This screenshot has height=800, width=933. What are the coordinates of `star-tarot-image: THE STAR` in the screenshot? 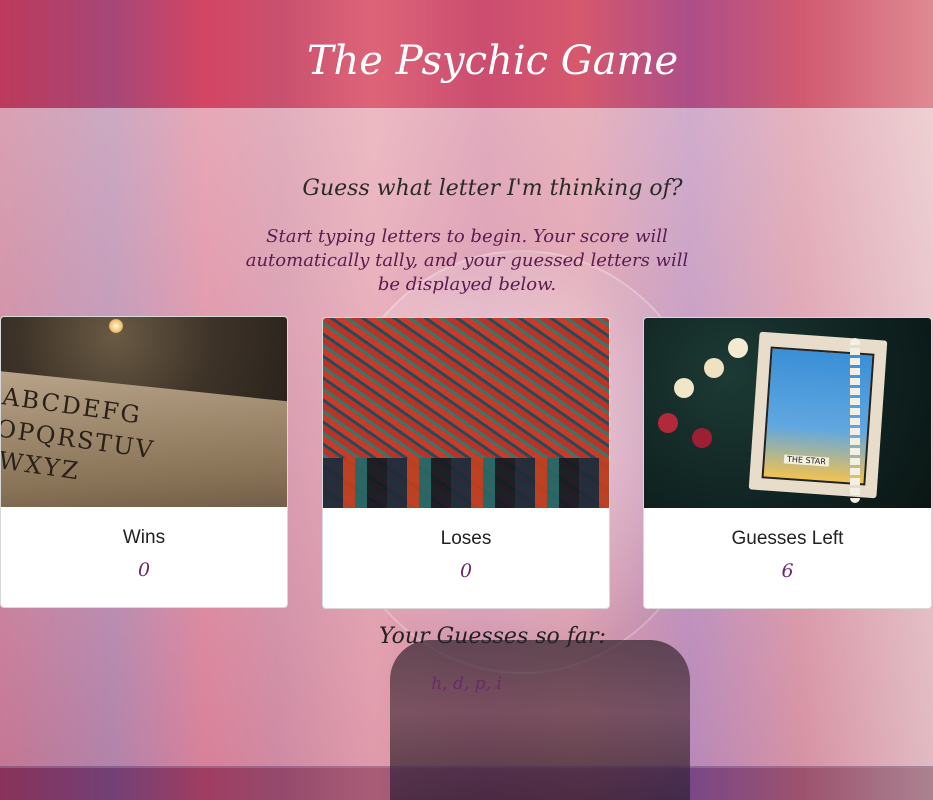 It's located at (787, 413).